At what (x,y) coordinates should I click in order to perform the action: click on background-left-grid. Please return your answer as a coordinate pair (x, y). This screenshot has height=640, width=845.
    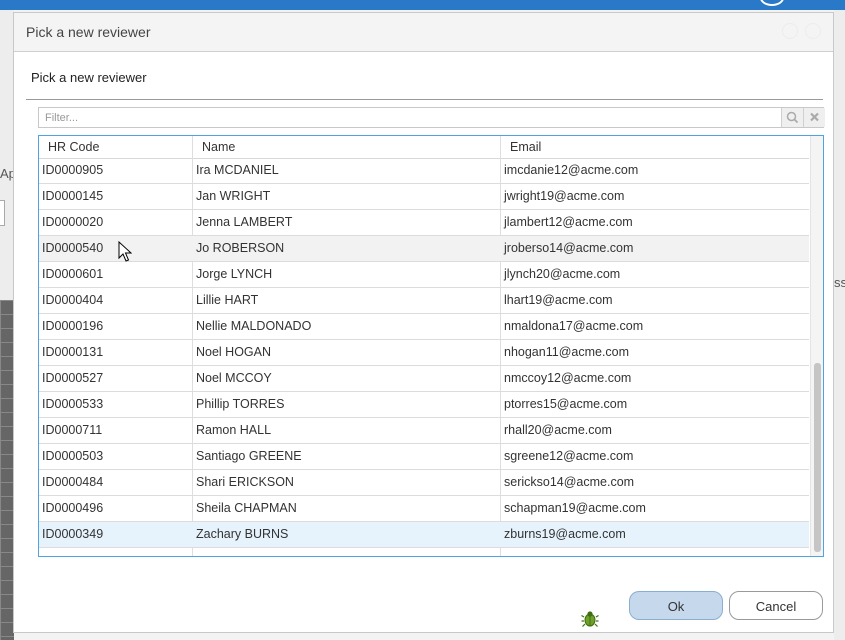
    Looking at the image, I should click on (7, 470).